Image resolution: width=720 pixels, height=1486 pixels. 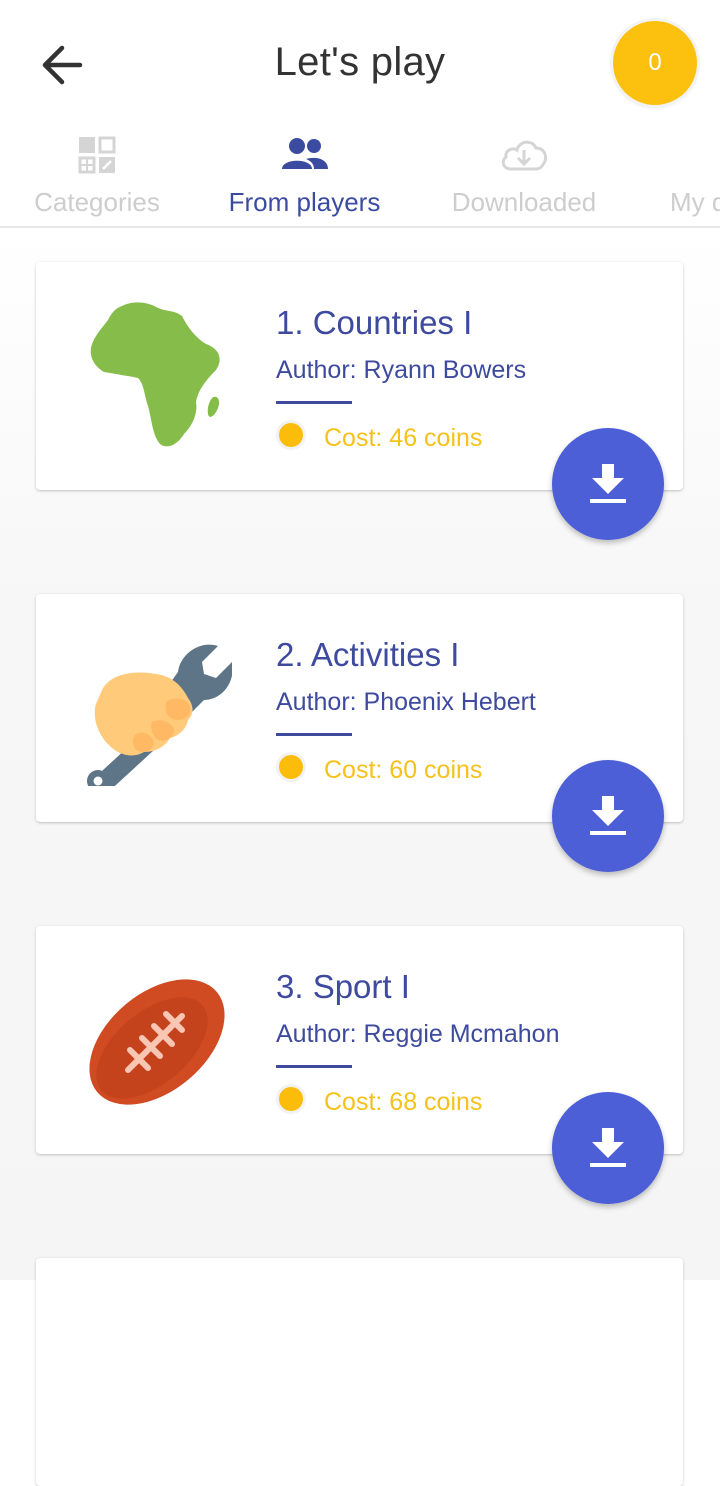 What do you see at coordinates (304, 202) in the screenshot?
I see `tab-label: From players` at bounding box center [304, 202].